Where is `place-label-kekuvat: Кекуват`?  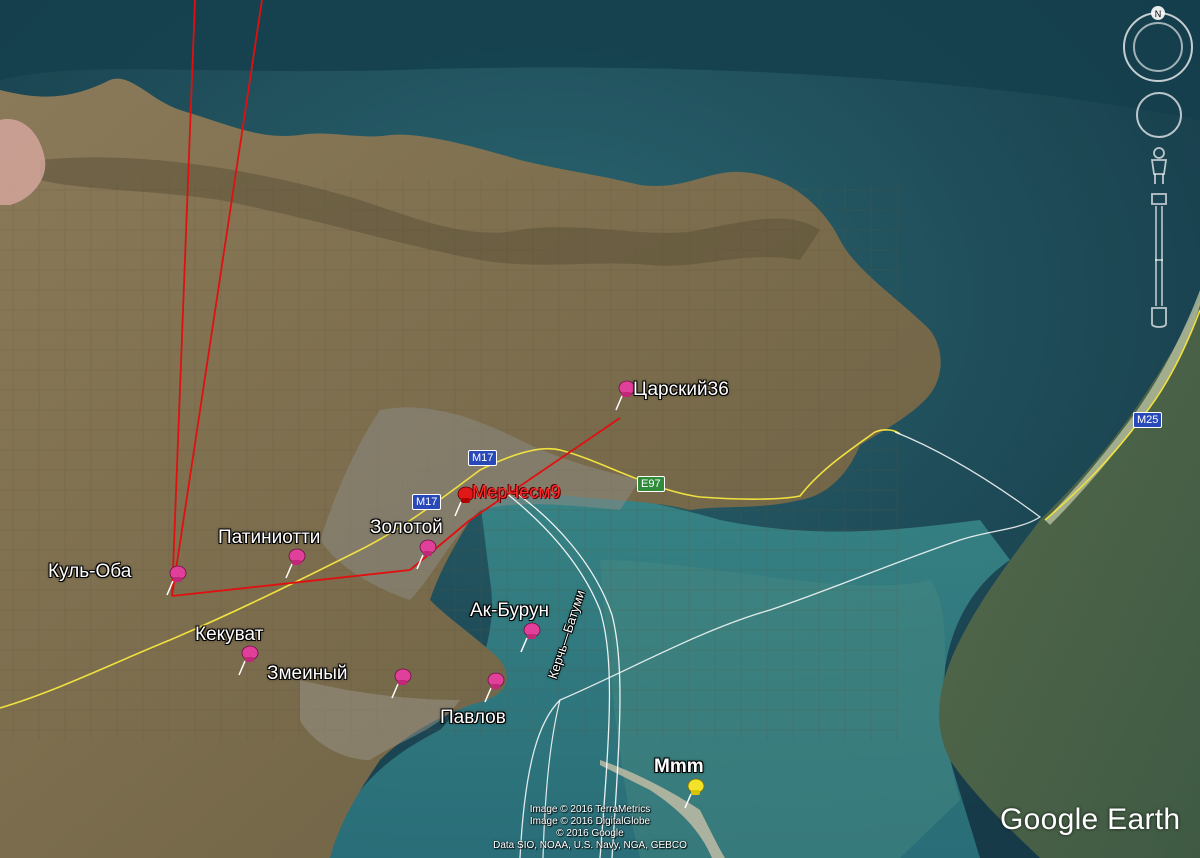 place-label-kekuvat: Кекуват is located at coordinates (229, 634).